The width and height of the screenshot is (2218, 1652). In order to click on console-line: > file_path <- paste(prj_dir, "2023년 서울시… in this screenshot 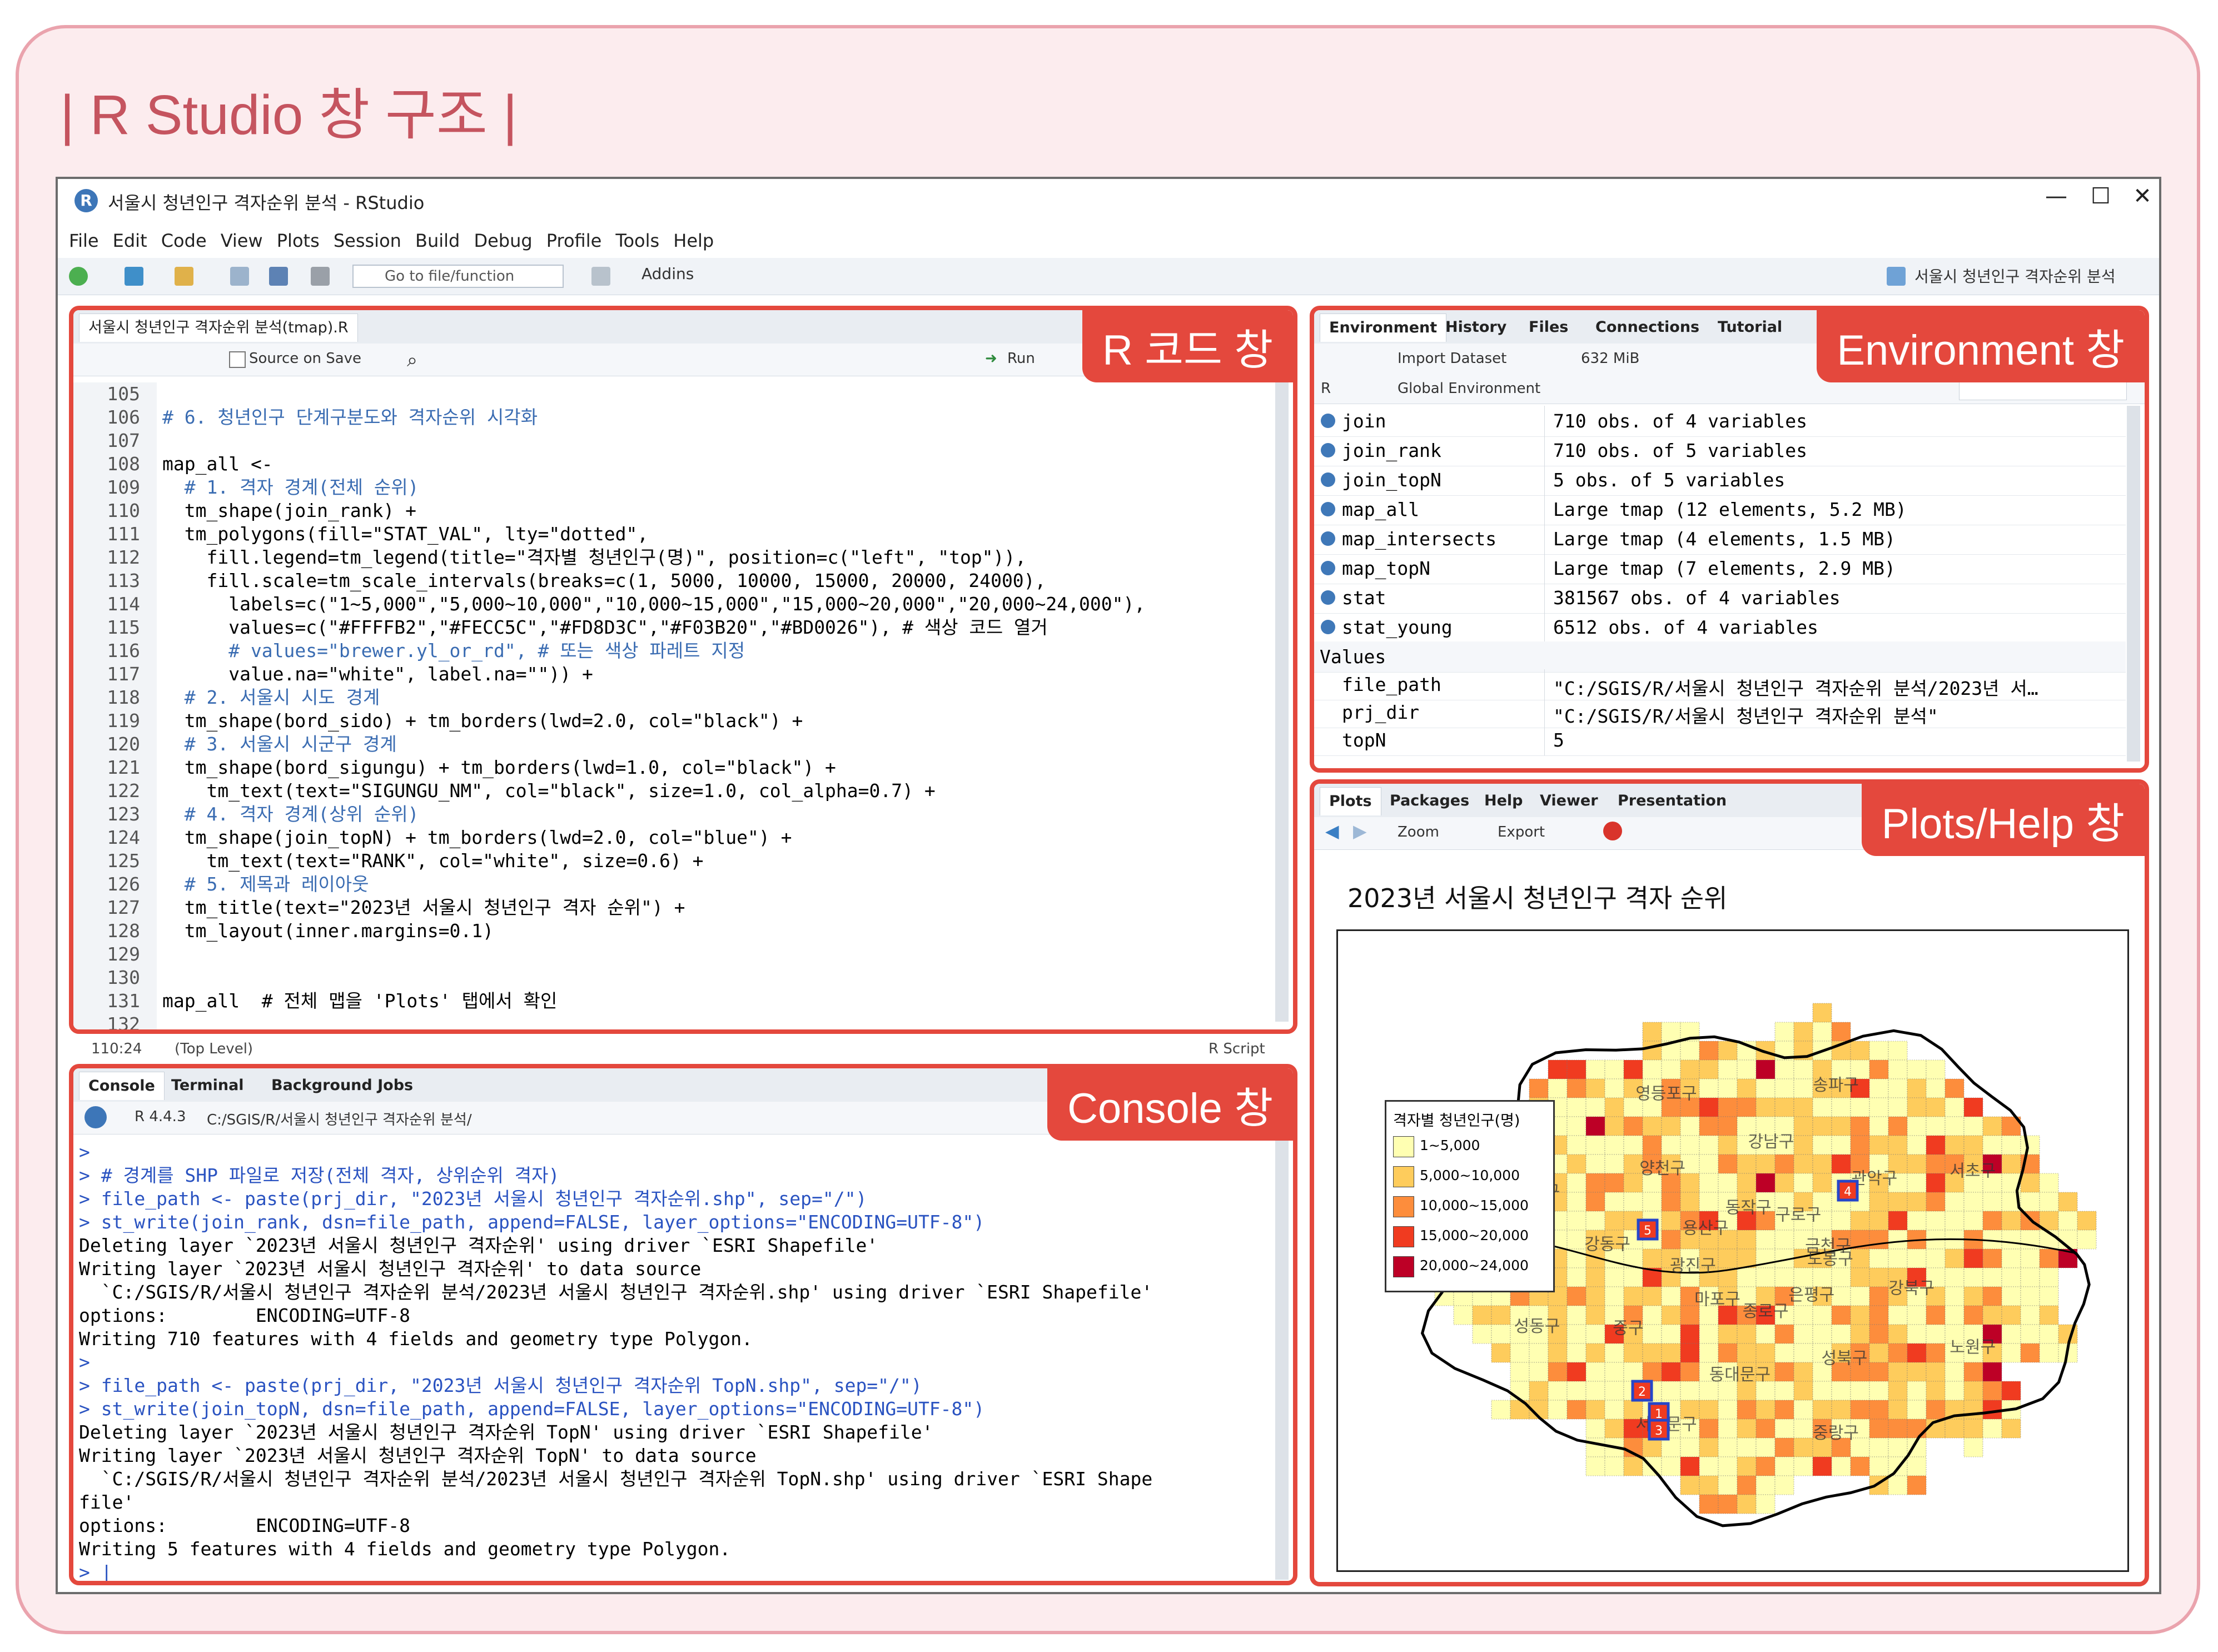, I will do `click(501, 1385)`.